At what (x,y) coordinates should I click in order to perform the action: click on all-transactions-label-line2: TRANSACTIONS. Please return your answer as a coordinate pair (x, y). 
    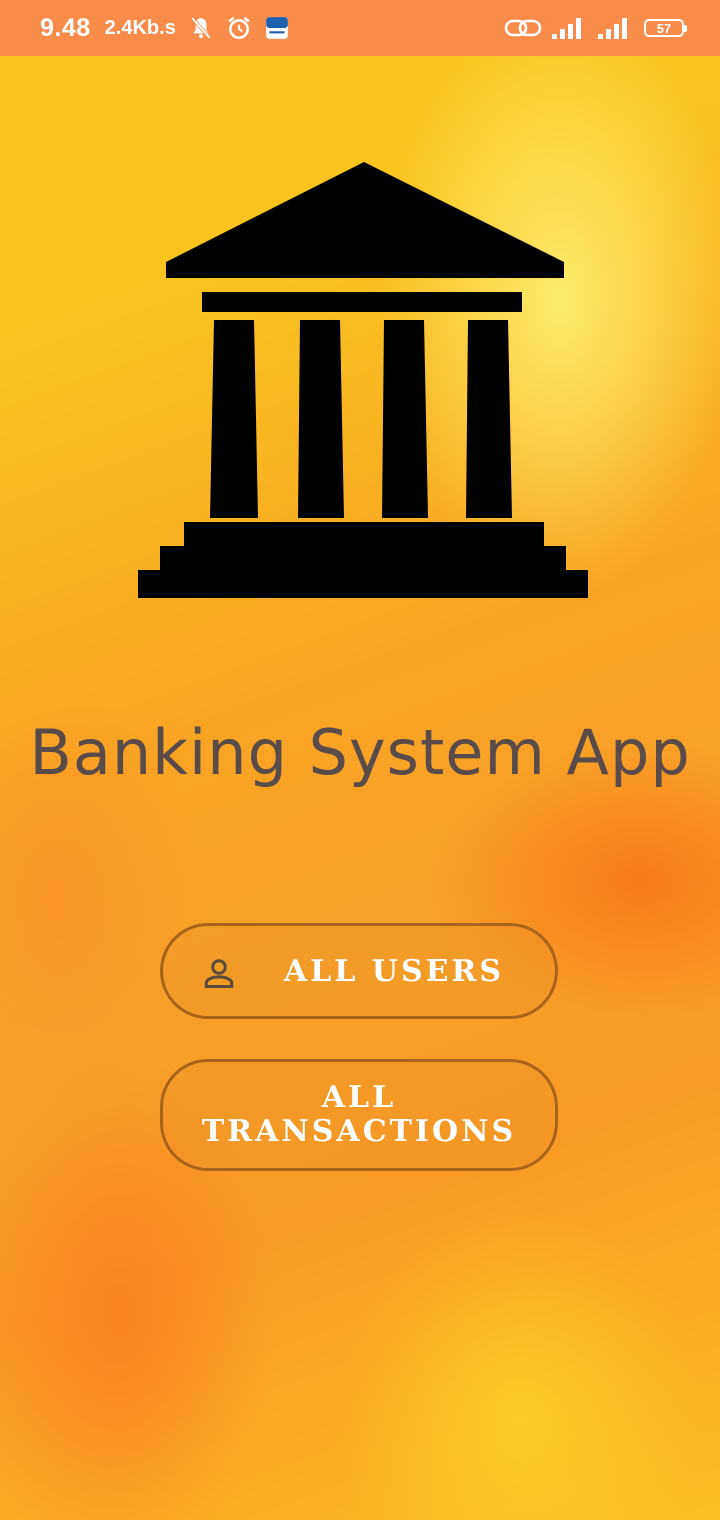
    Looking at the image, I should click on (359, 1131).